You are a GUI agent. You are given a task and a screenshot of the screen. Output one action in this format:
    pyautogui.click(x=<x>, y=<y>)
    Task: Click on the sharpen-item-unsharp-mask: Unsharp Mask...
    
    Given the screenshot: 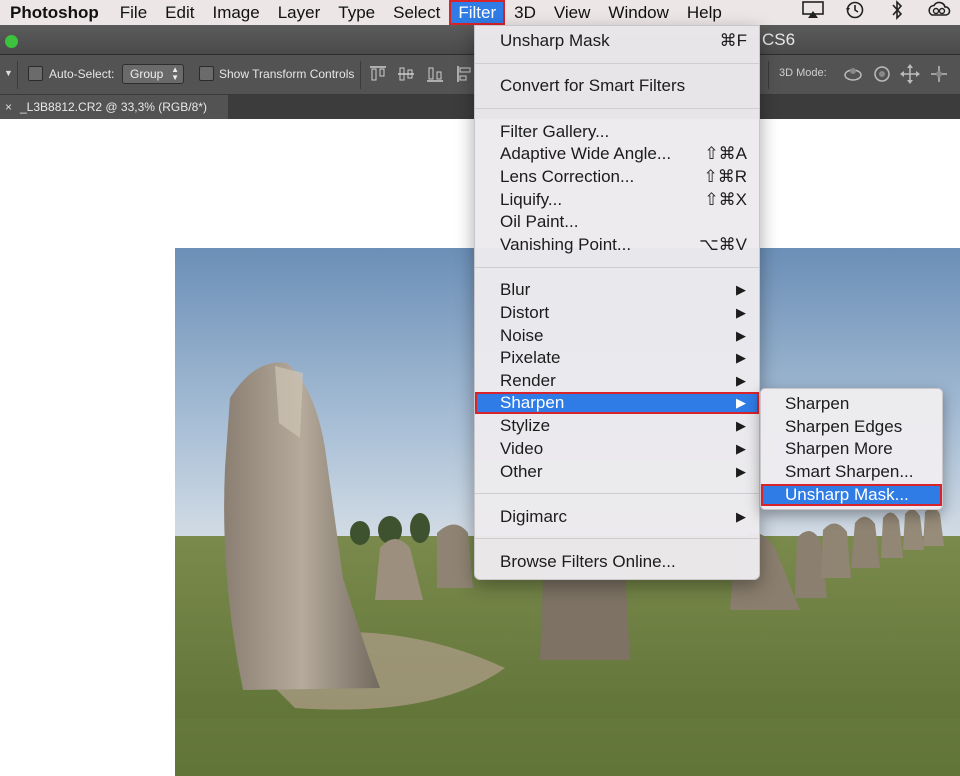 What is the action you would take?
    pyautogui.click(x=851, y=495)
    